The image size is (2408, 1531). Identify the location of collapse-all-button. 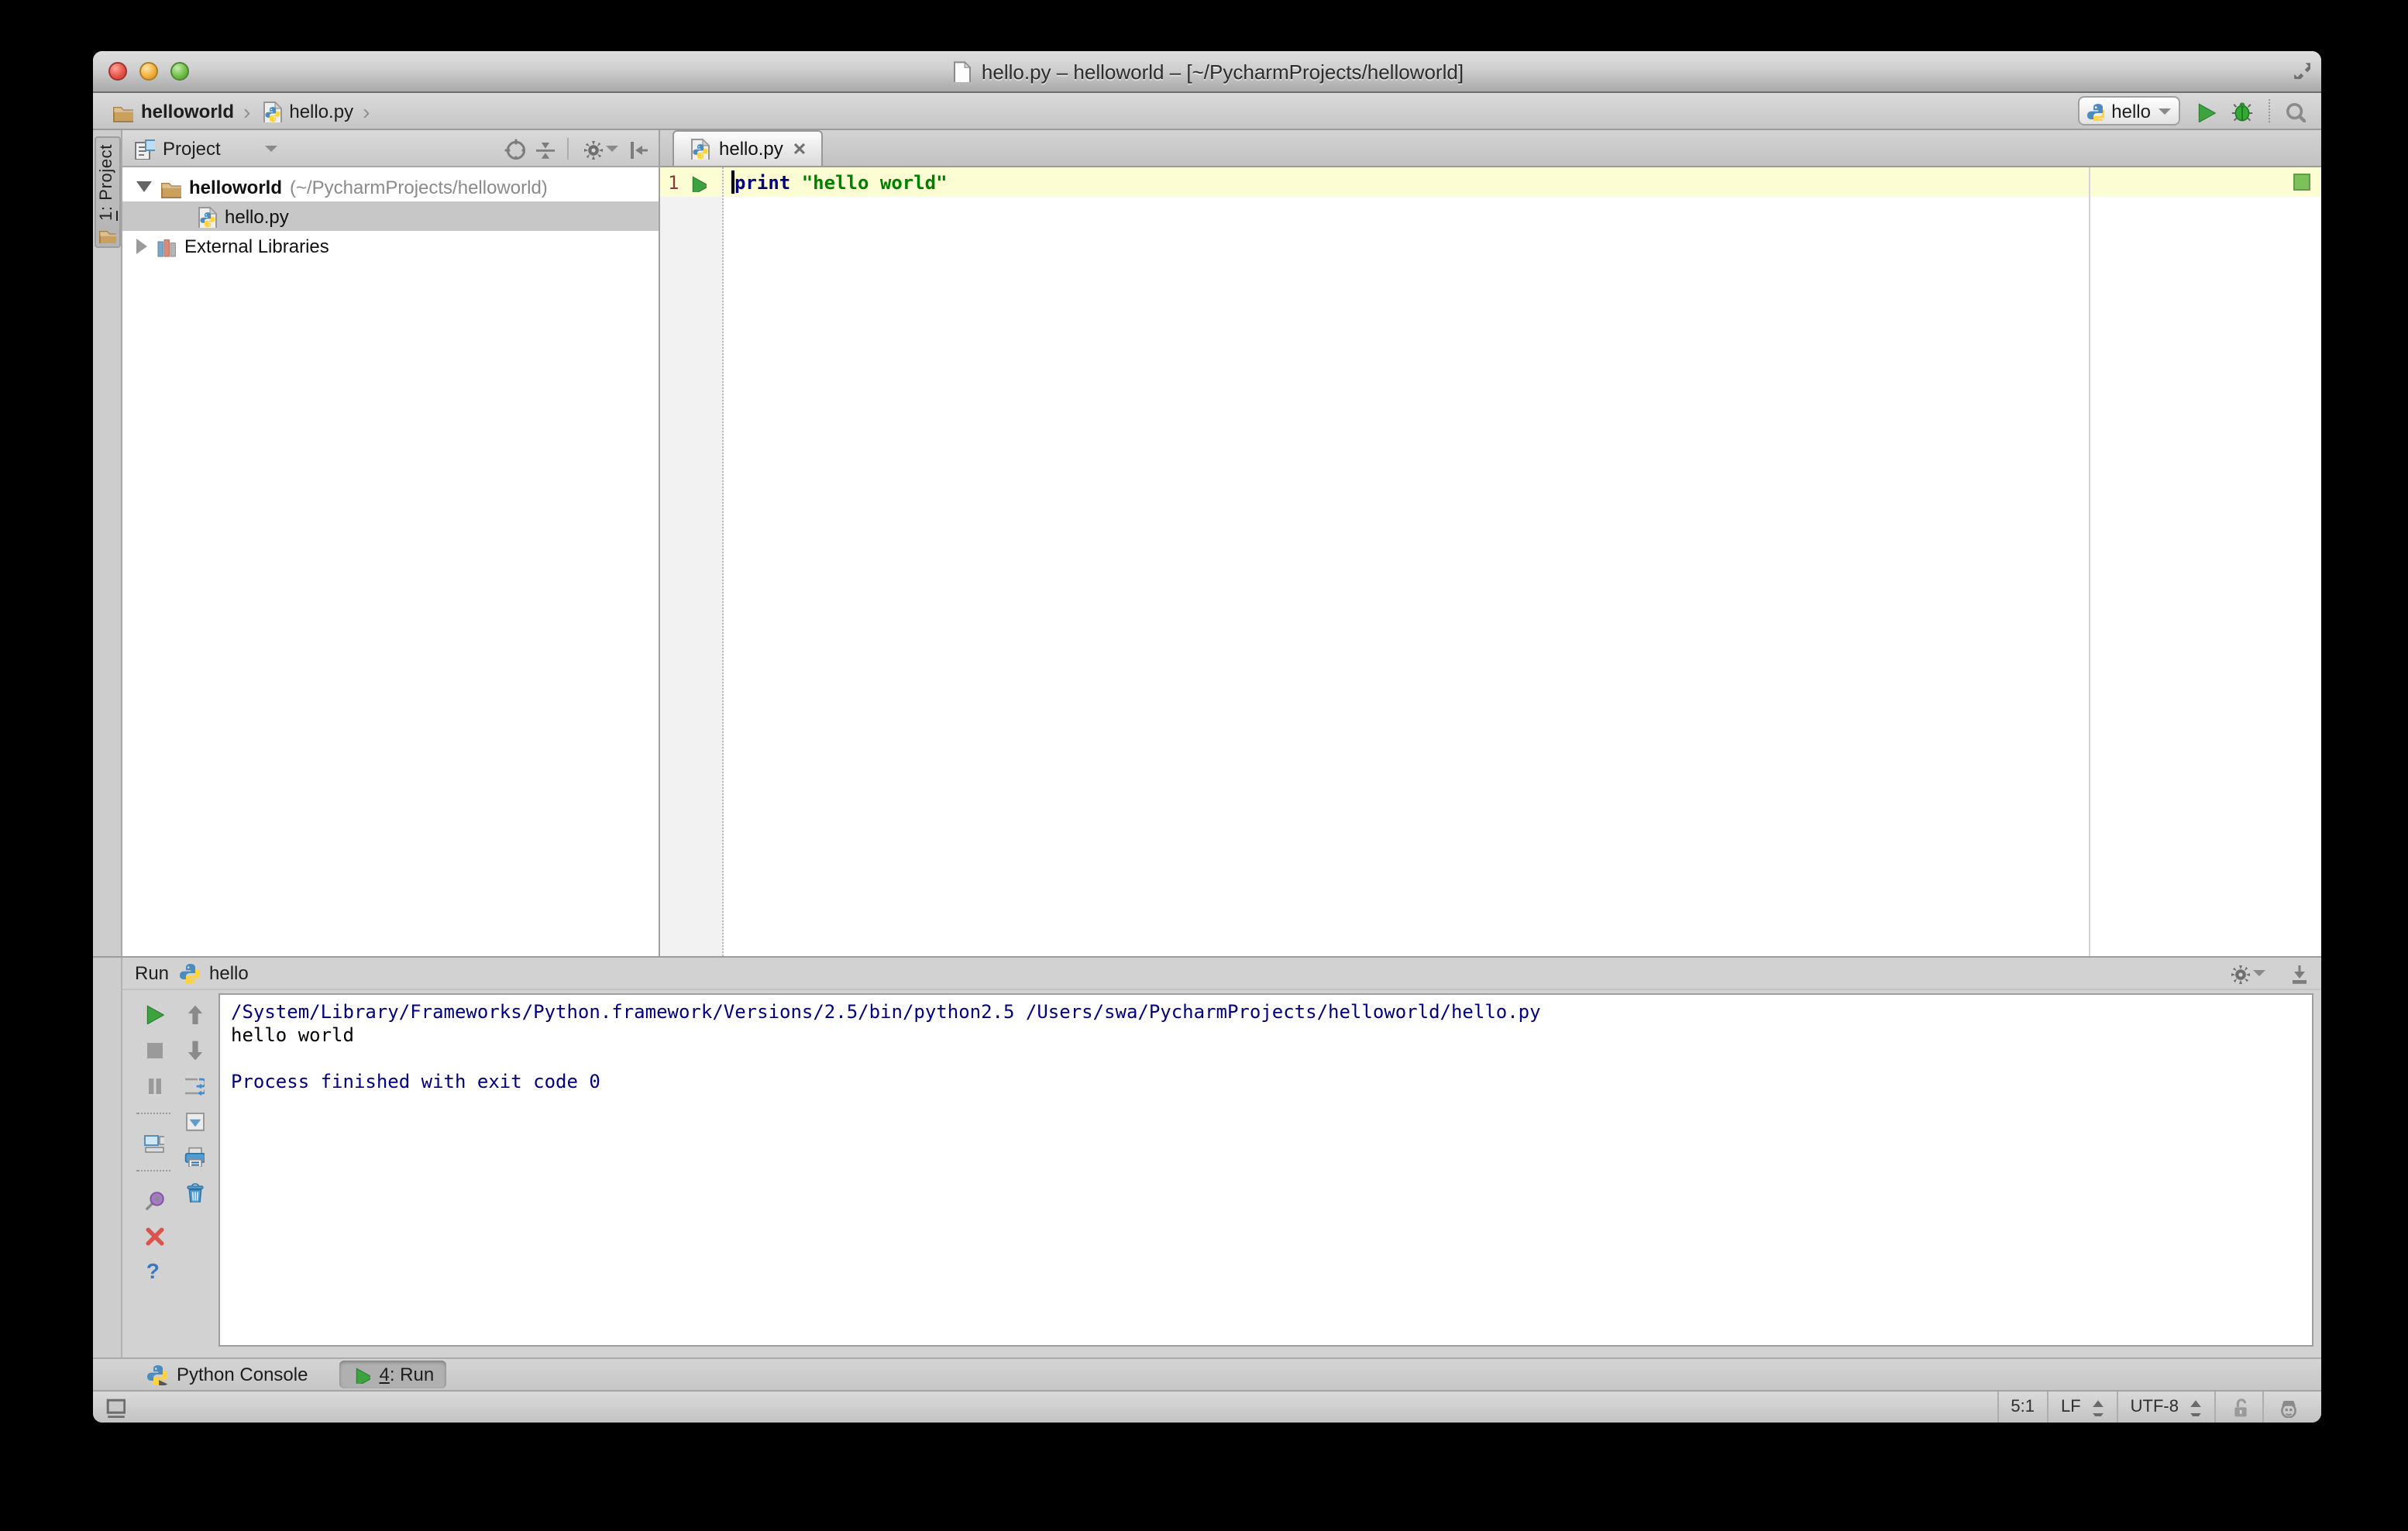
(544, 148).